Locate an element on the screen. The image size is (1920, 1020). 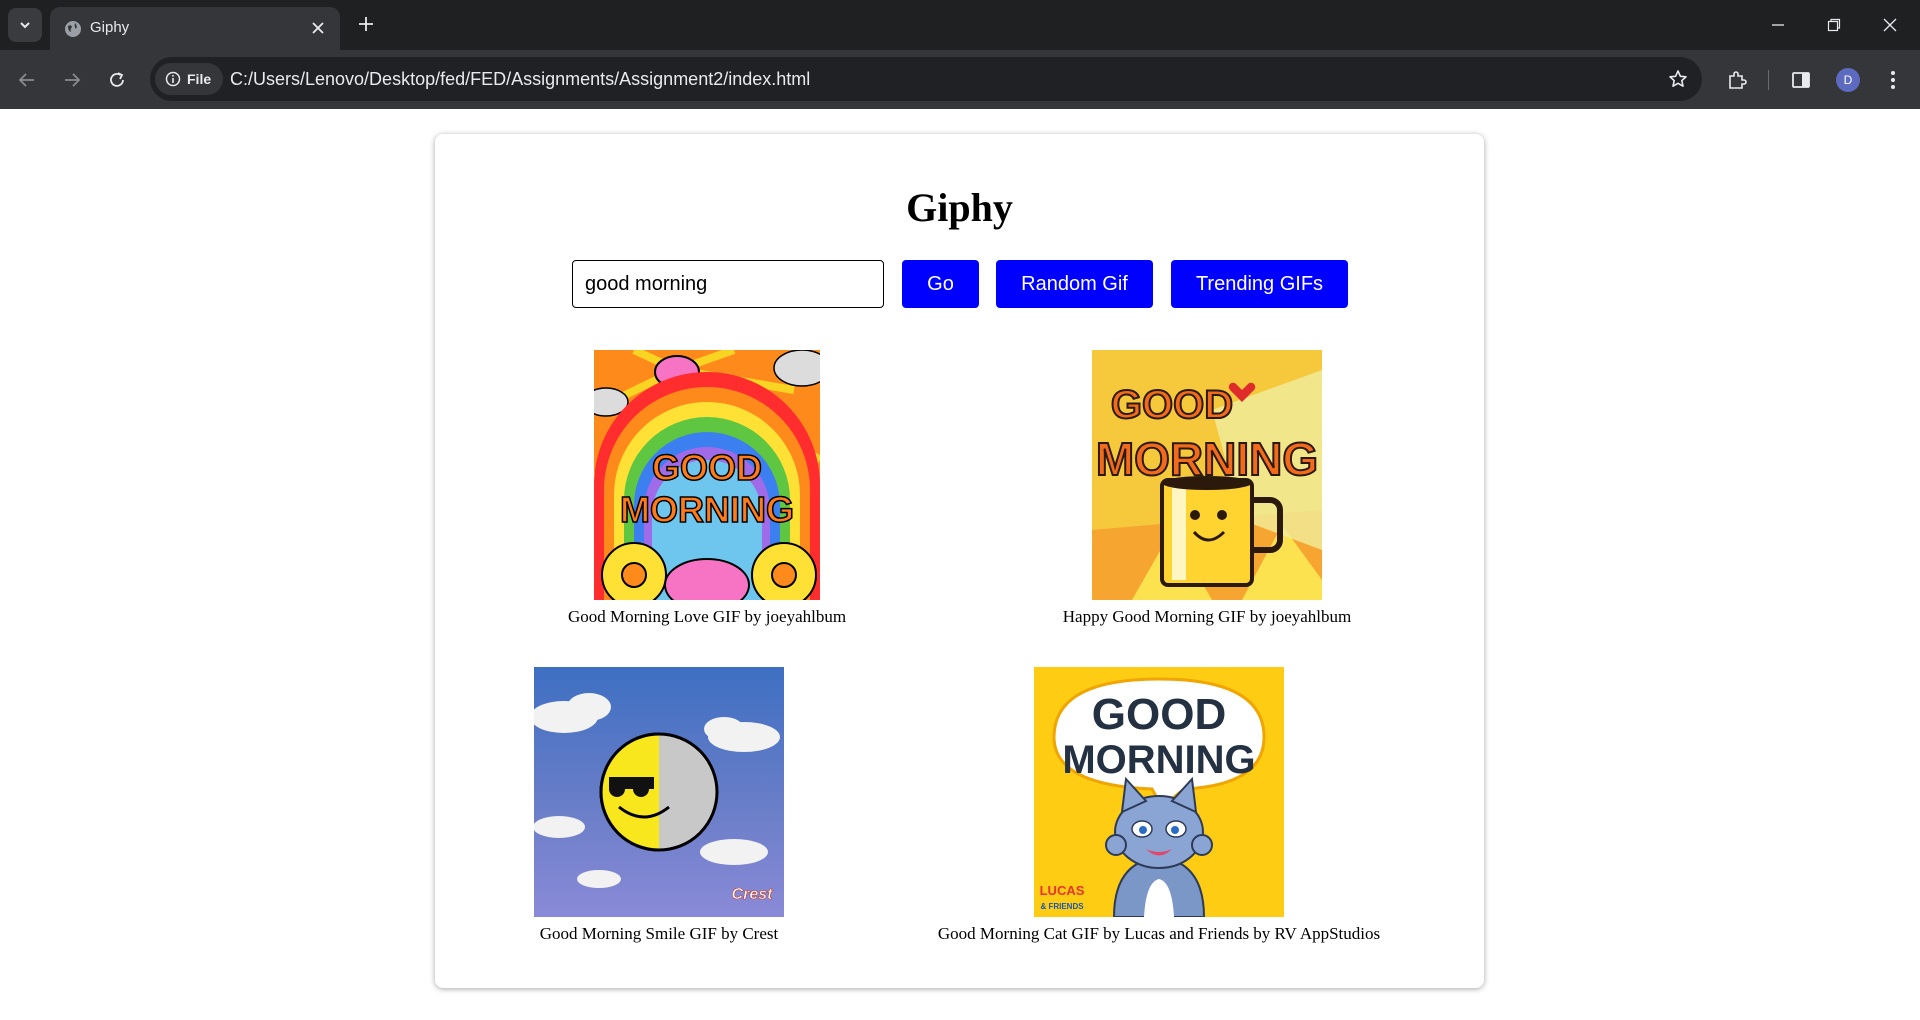
search-input is located at coordinates (728, 284).